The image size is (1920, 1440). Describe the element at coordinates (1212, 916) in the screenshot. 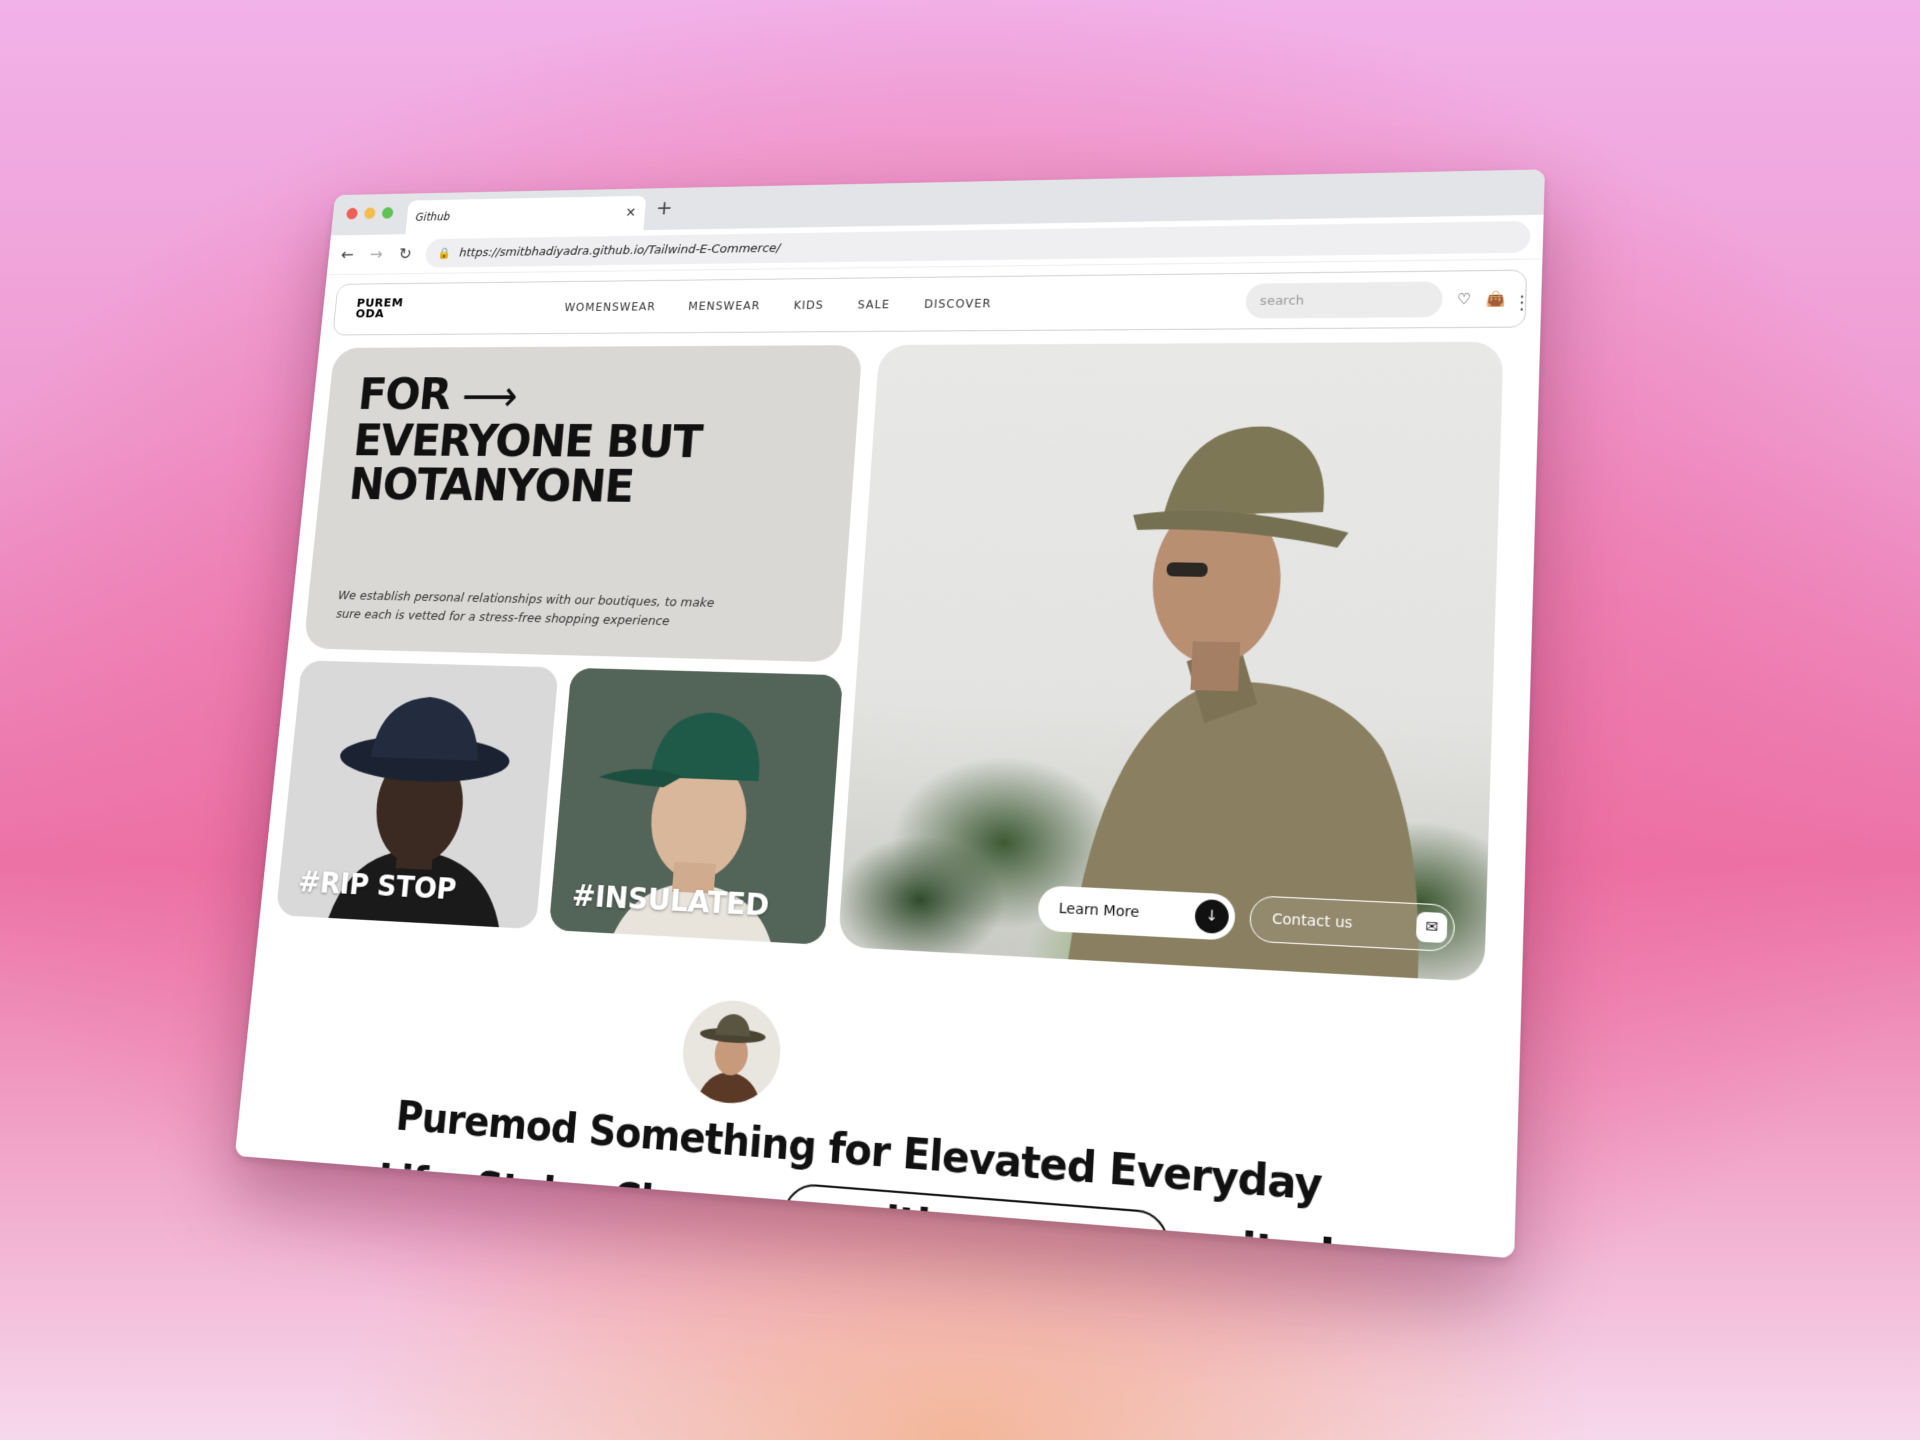

I see `arrow-down-icon: ↓` at that location.